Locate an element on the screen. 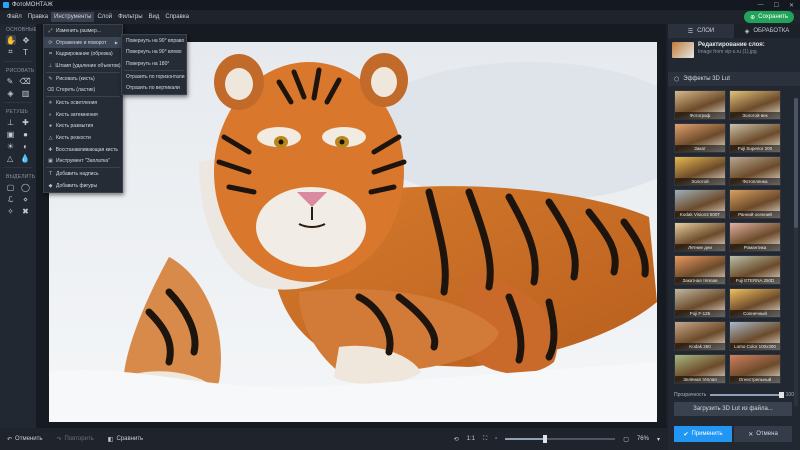 The height and width of the screenshot is (450, 800). menu-item-burn: ◐ Кисть затемнения is located at coordinates (83, 115).